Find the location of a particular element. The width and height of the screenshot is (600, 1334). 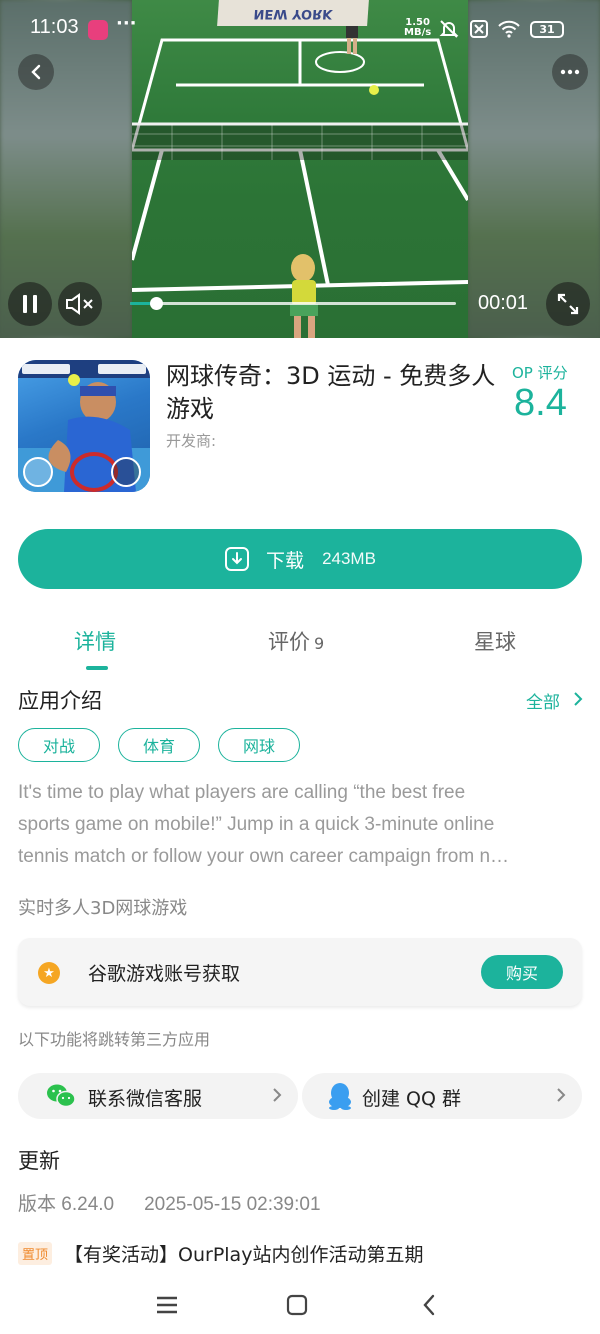

video-current-time: 00:01 is located at coordinates (503, 303).